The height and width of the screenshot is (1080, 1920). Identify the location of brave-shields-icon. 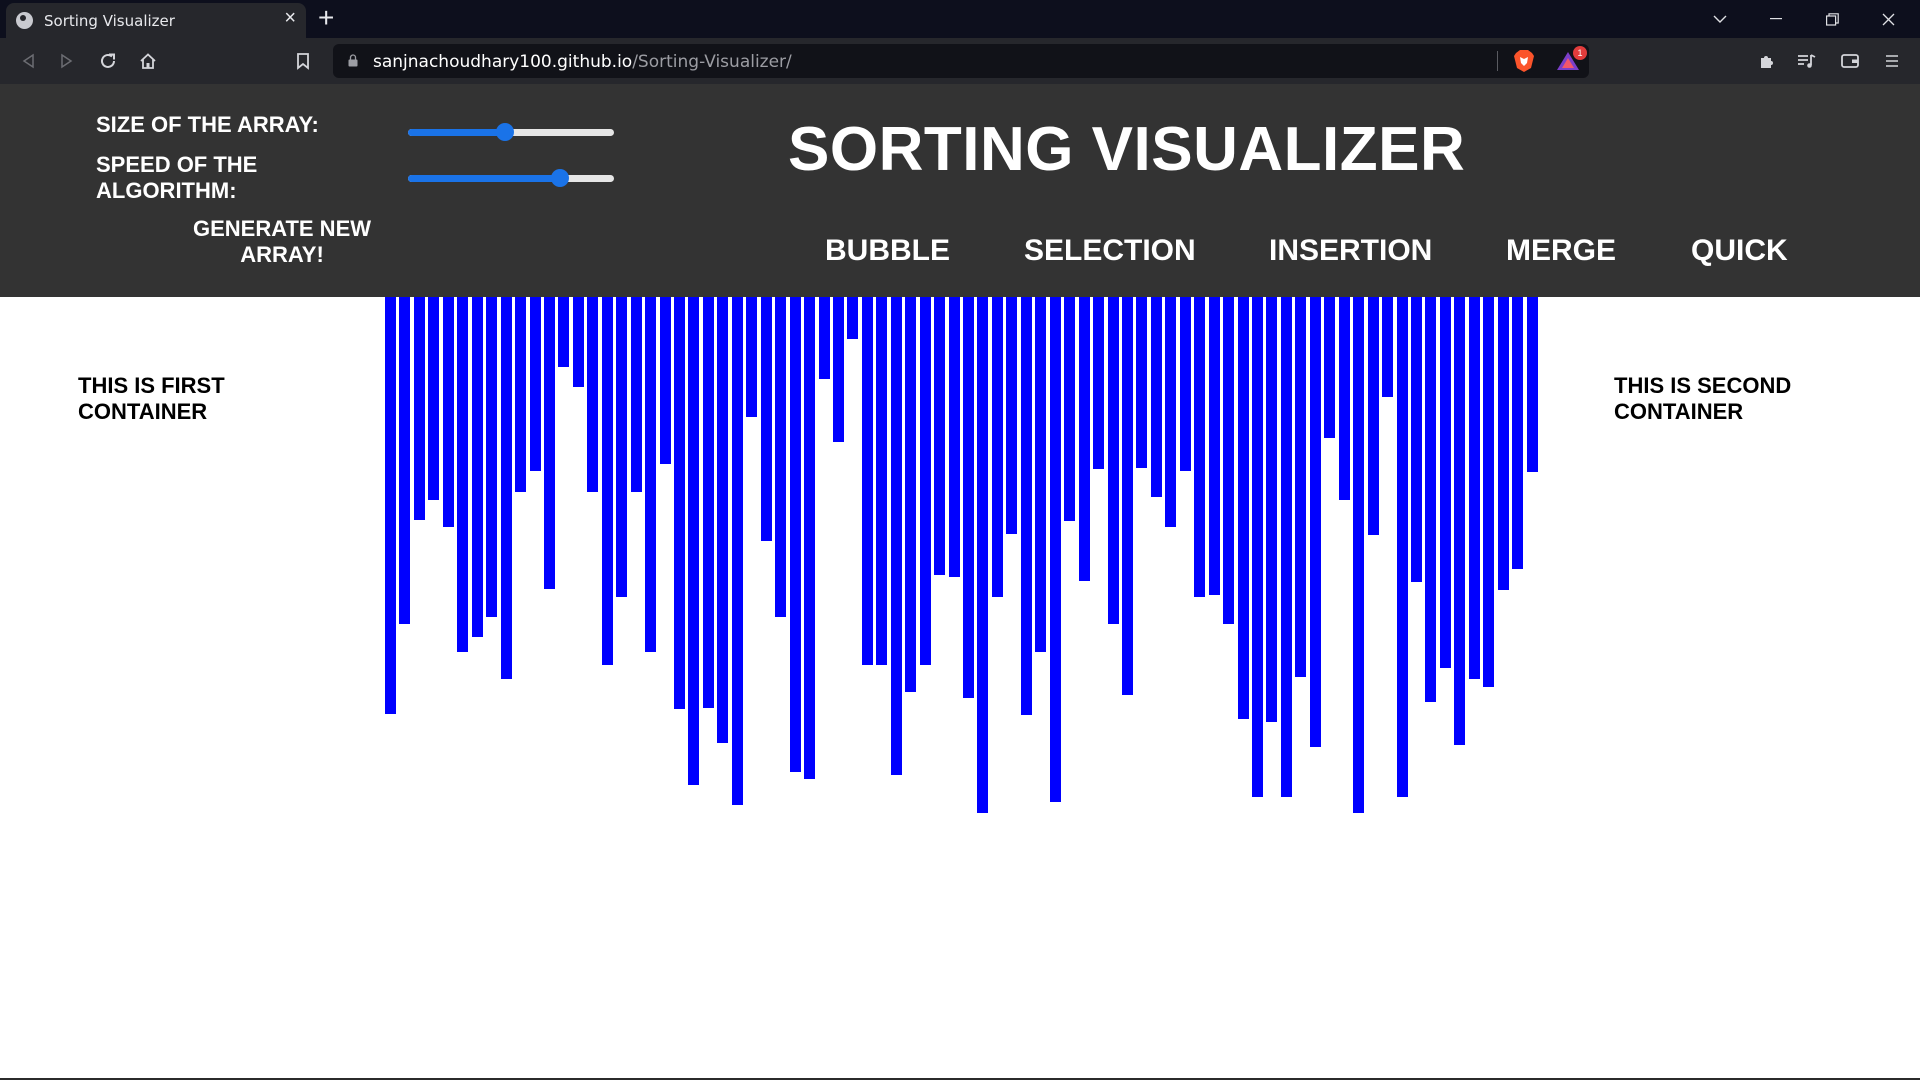
(1524, 61).